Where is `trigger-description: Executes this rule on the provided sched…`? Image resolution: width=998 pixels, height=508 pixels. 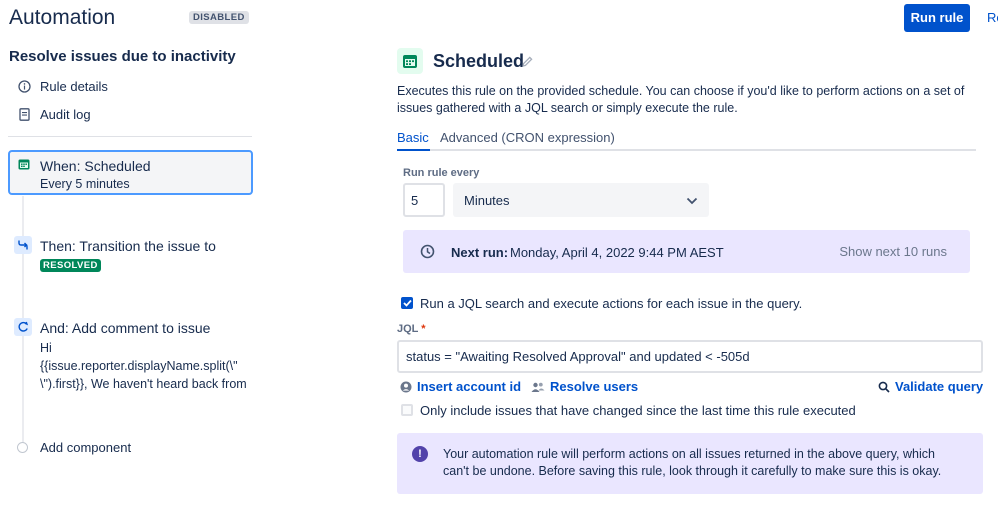 trigger-description: Executes this rule on the provided sched… is located at coordinates (681, 99).